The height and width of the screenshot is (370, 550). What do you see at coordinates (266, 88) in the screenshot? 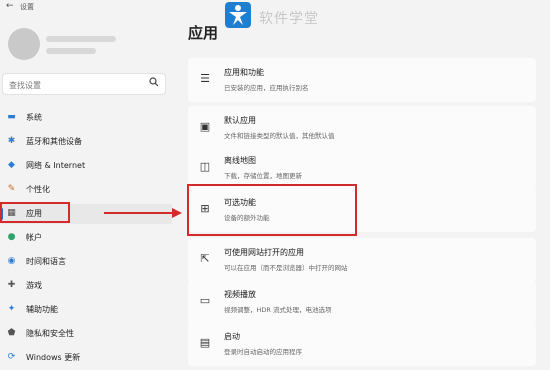
I see `card-subtitle: 已安装的应用，应用执行别名` at bounding box center [266, 88].